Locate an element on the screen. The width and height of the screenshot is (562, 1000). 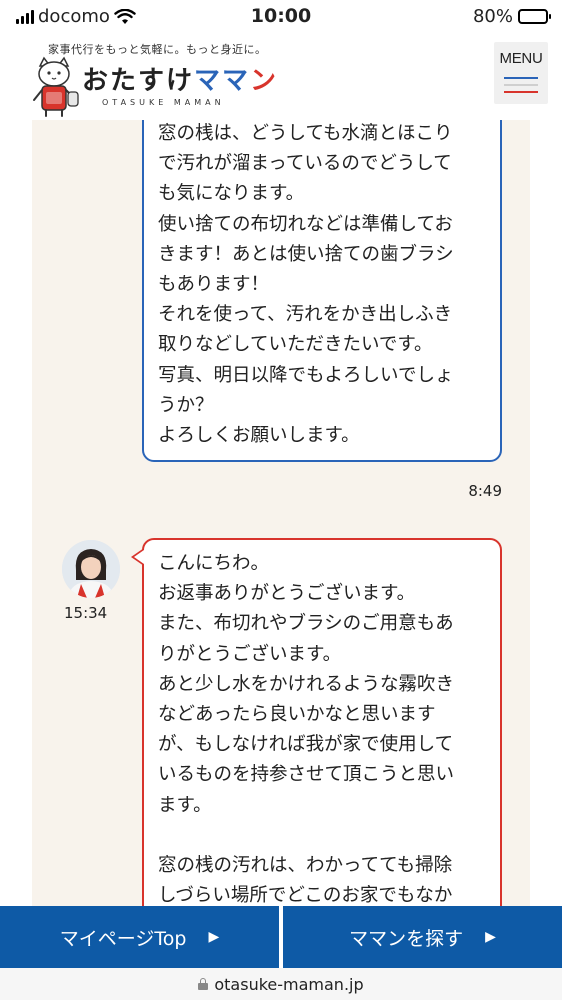
avatar-photo-icon is located at coordinates (91, 569).